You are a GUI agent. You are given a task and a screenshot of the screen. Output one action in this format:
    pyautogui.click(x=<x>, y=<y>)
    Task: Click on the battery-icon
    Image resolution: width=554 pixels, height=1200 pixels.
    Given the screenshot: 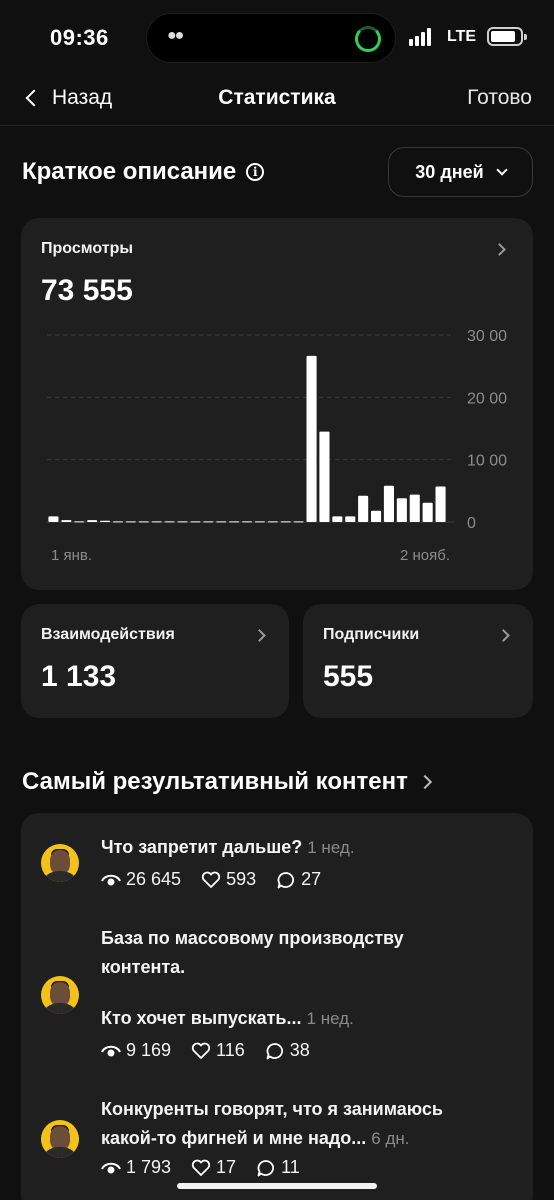 What is the action you would take?
    pyautogui.click(x=507, y=36)
    